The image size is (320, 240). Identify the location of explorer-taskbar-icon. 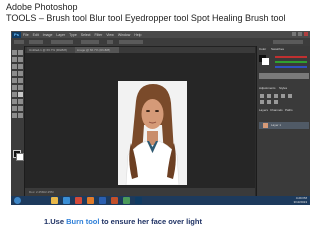
(54, 200).